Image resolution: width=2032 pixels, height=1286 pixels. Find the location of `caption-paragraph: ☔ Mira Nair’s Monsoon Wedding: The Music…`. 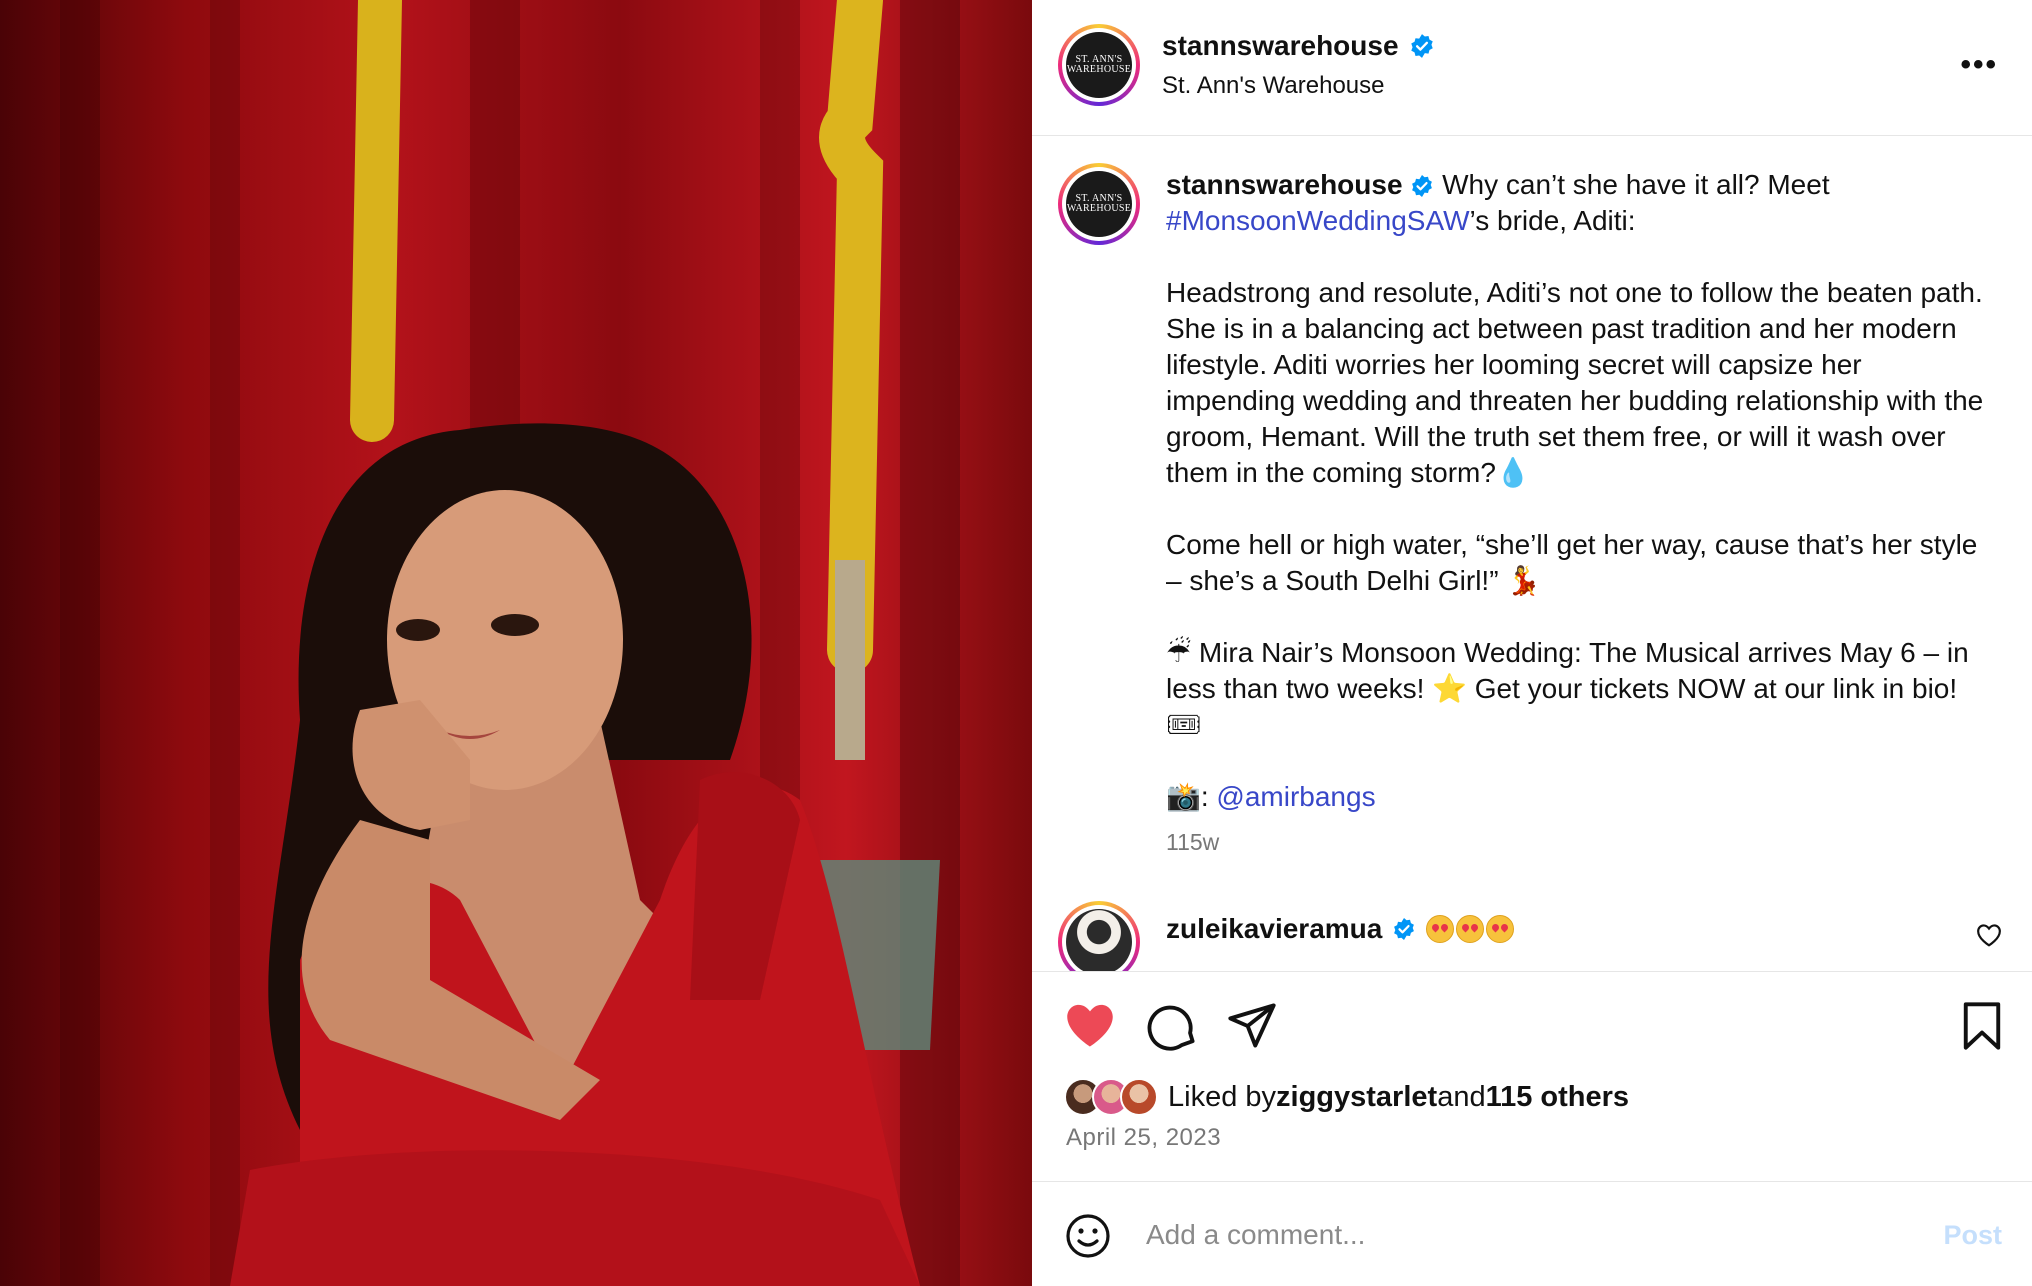

caption-paragraph: ☔ Mira Nair’s Monsoon Wedding: The Music… is located at coordinates (1567, 688).